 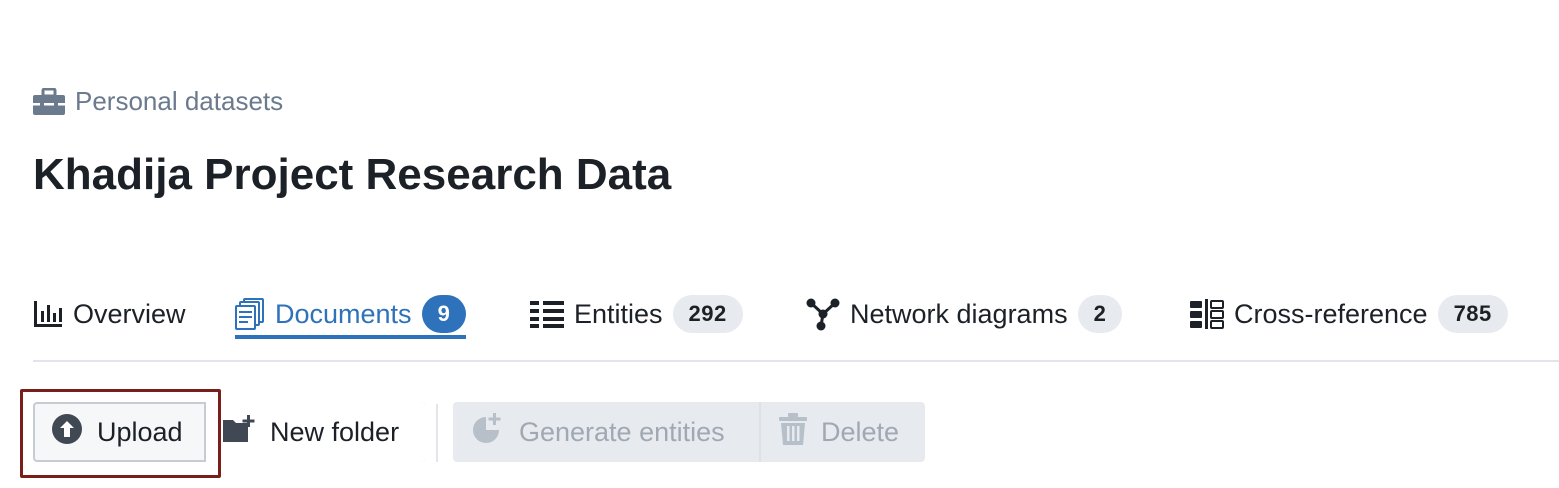 I want to click on generate-entities-label: Generate entities, so click(x=622, y=431).